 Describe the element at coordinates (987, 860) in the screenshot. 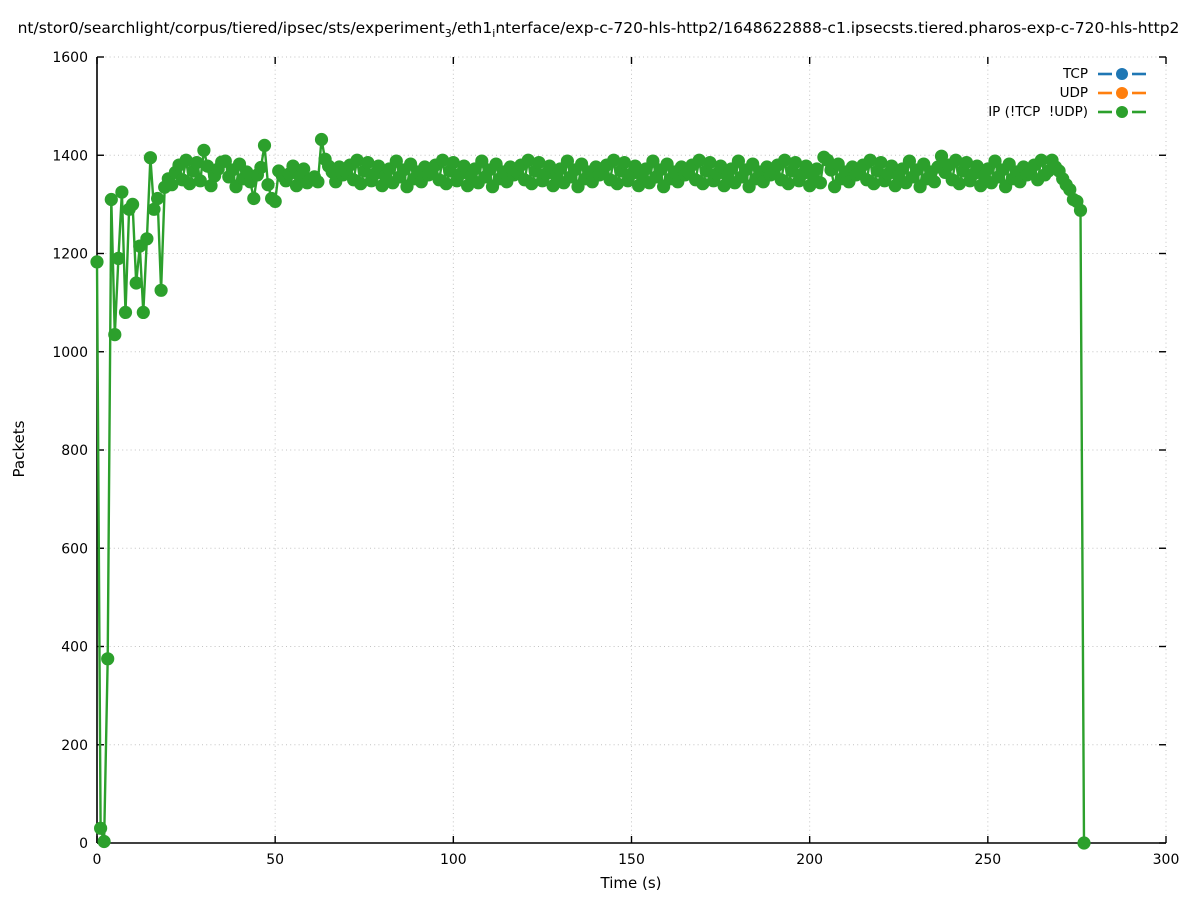

I see `x-tick-label: 250` at that location.